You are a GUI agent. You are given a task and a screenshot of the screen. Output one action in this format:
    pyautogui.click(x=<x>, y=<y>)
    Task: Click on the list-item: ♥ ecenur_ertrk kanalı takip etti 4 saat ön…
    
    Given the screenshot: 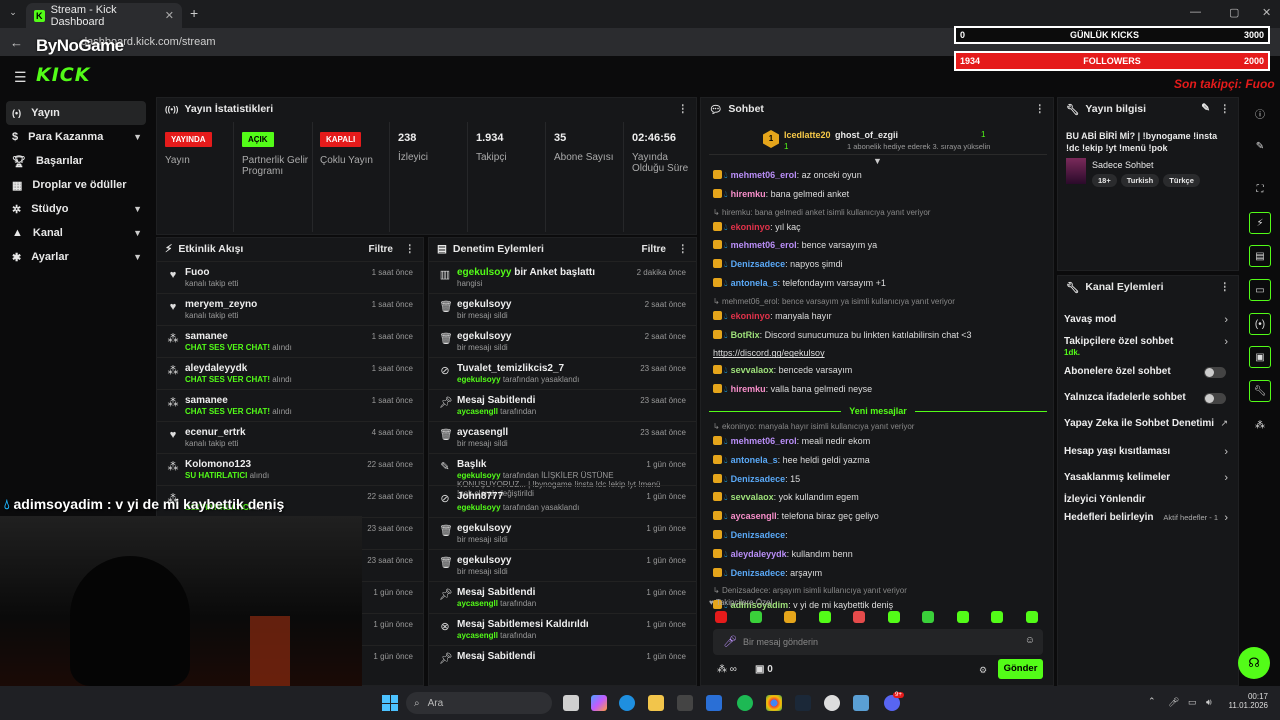 What is the action you would take?
    pyautogui.click(x=290, y=437)
    